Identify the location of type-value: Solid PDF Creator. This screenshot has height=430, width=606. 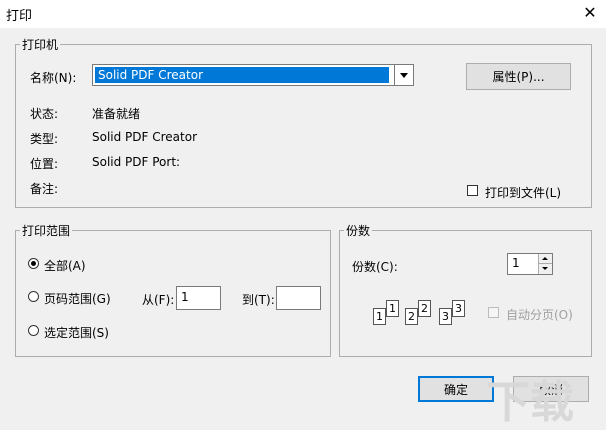
(145, 137).